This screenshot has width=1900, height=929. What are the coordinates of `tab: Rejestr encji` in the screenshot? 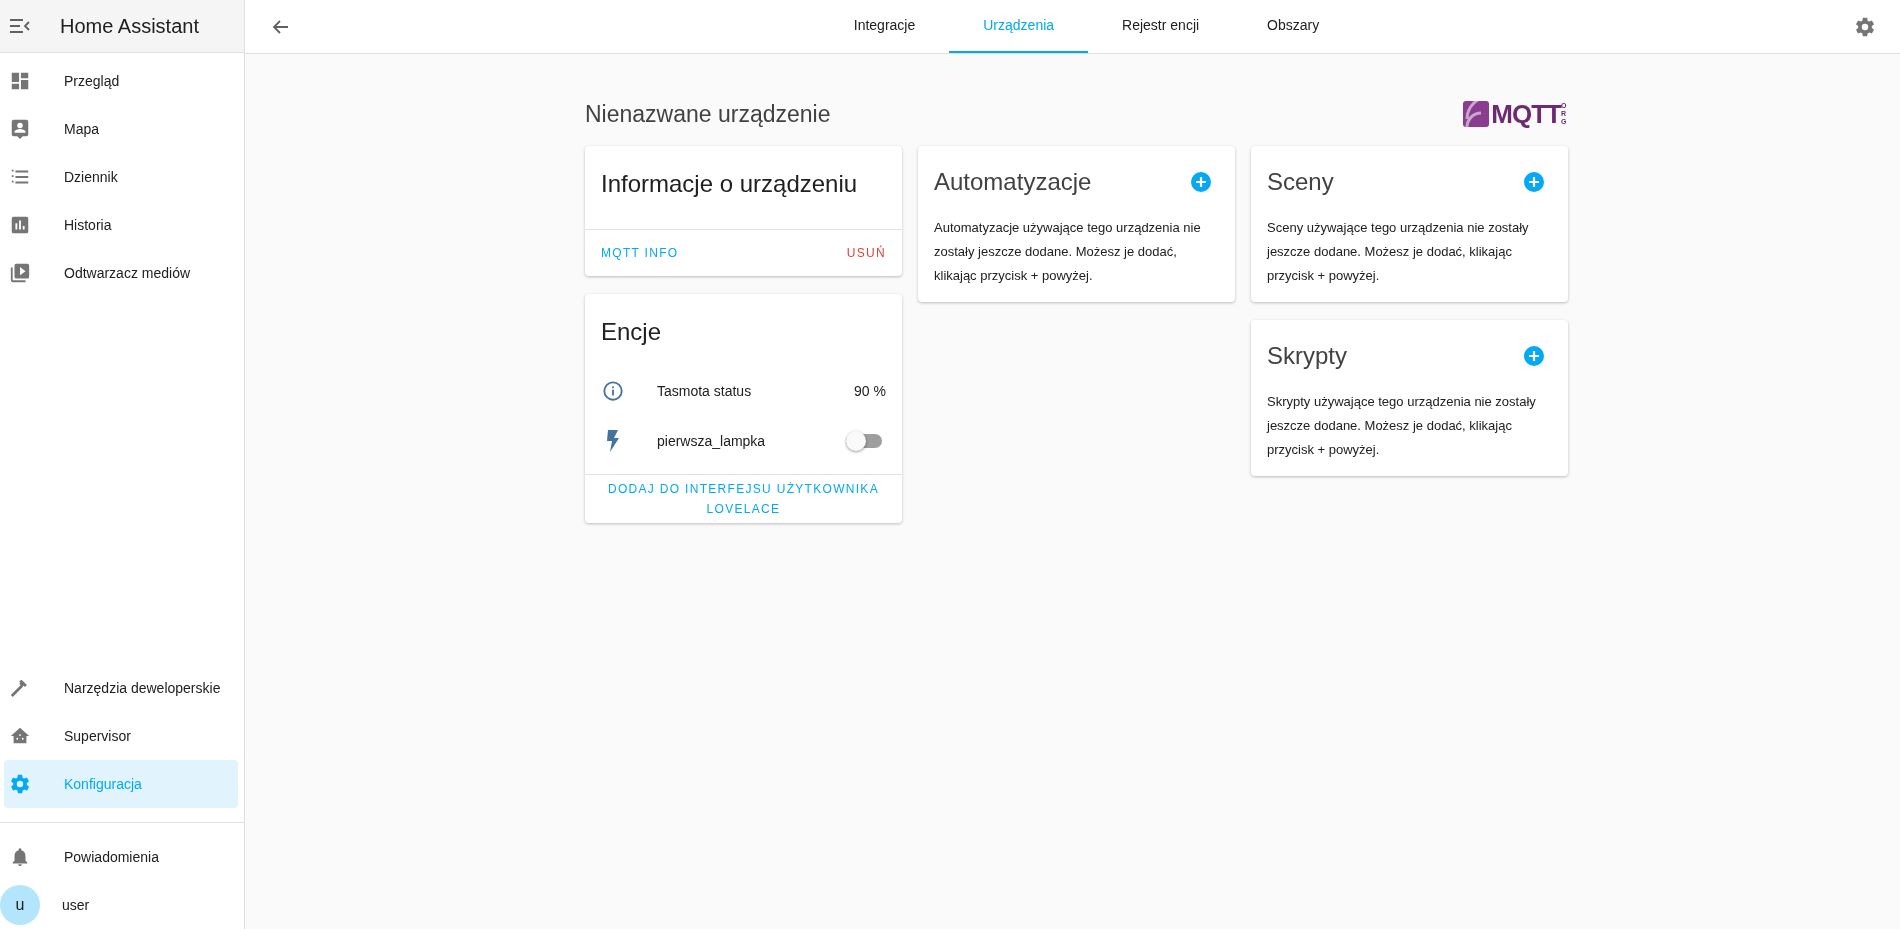 It's located at (1161, 26).